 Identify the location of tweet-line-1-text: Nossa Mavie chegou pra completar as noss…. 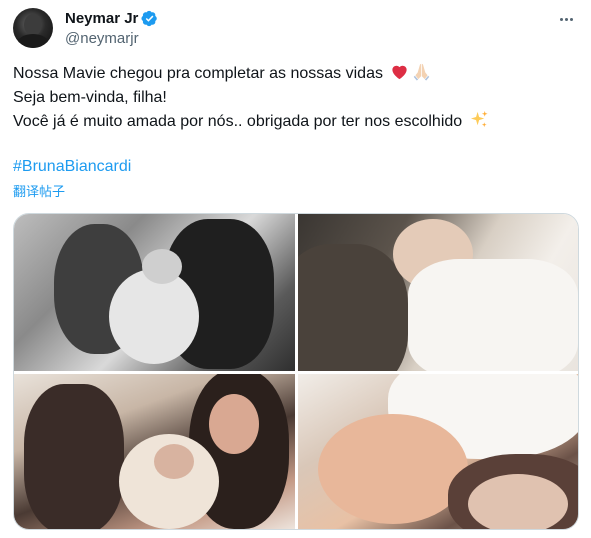
(198, 73).